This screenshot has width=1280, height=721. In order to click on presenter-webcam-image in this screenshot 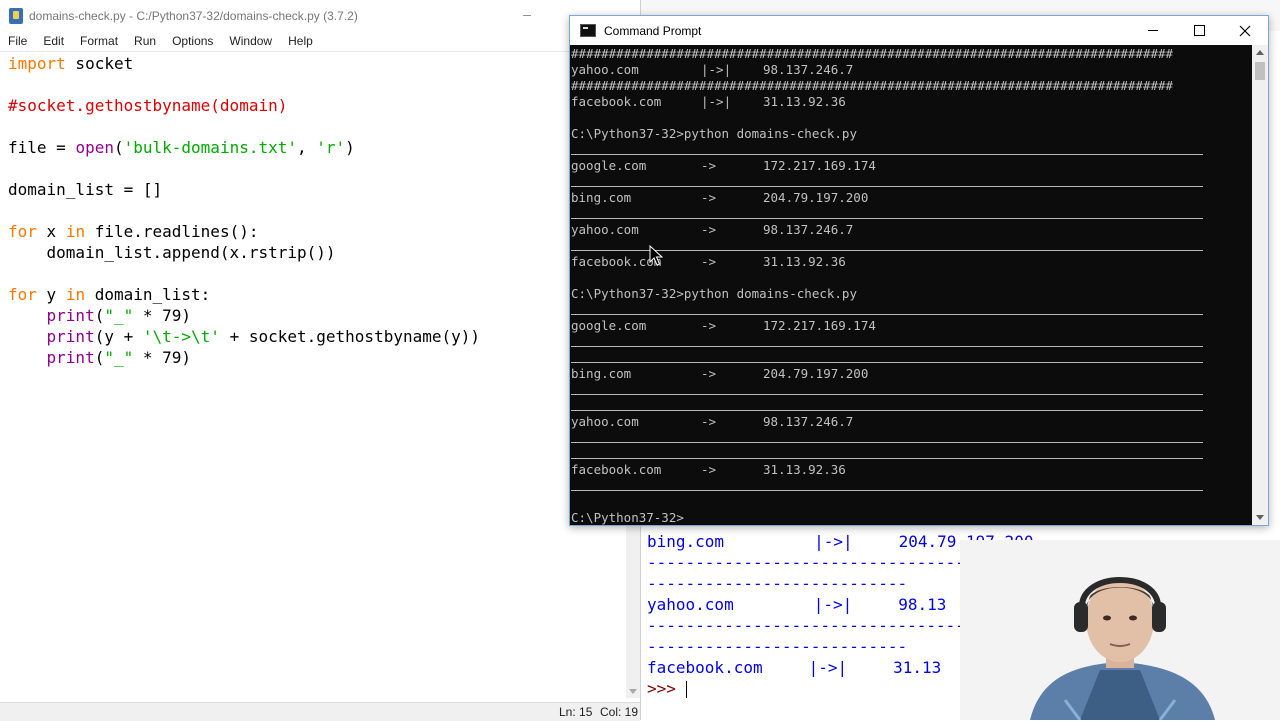, I will do `click(1120, 630)`.